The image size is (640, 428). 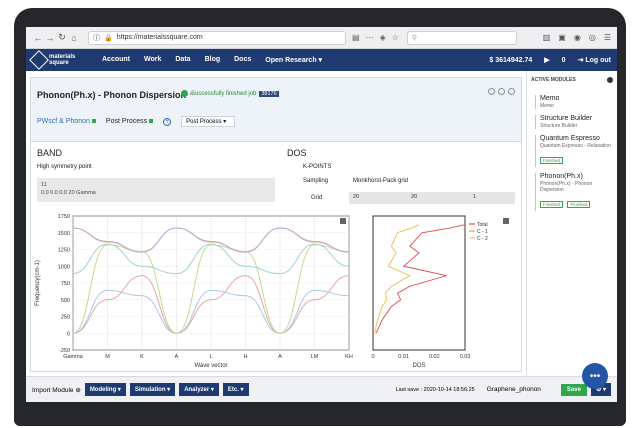 I want to click on dos-x-tick-label: 0.03, so click(x=465, y=357).